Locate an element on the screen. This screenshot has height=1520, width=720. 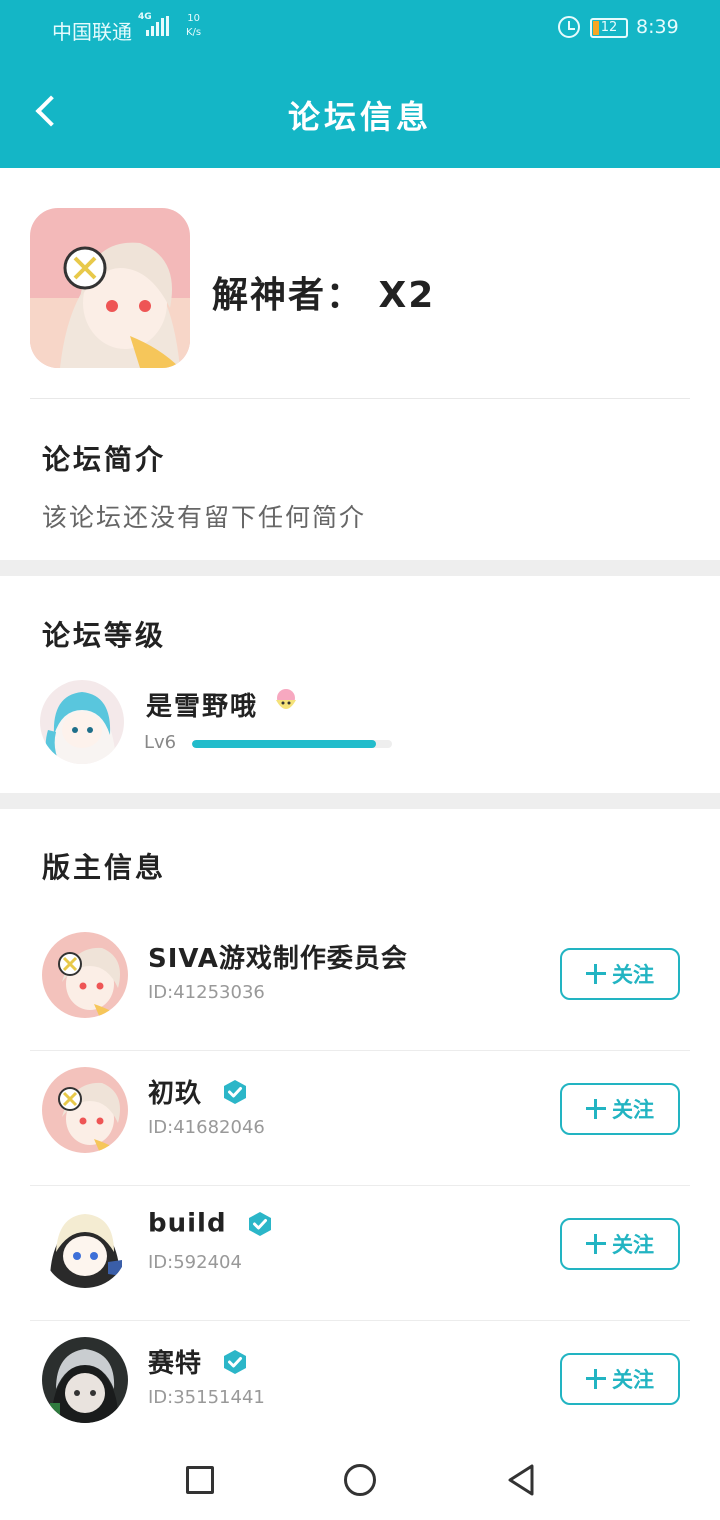
moderator-name: 赛特 is located at coordinates (198, 1361).